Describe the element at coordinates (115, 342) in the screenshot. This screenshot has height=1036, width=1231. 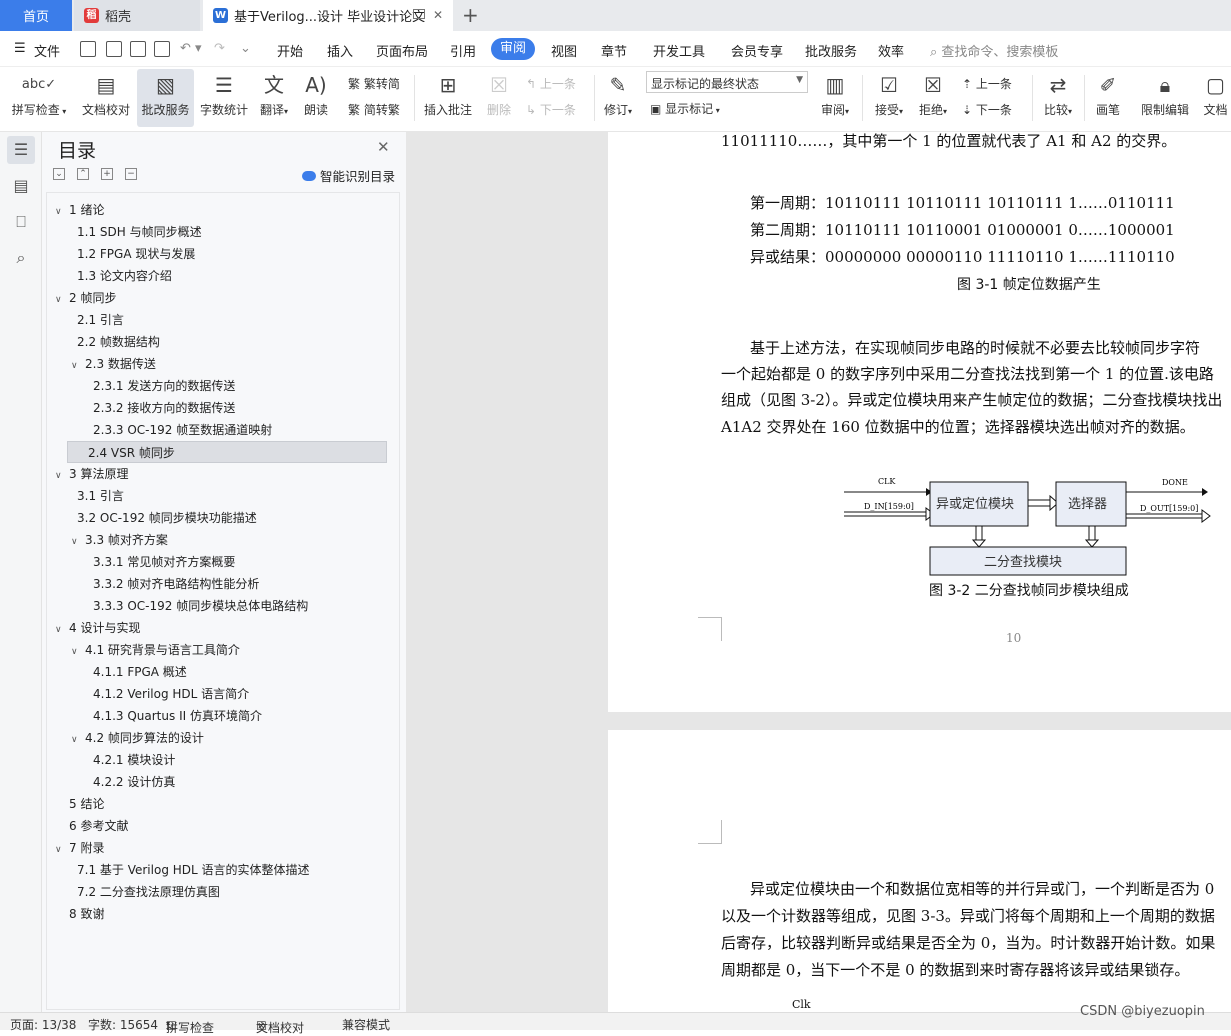
I see `toc-item: 2.2 帧数据结构` at that location.